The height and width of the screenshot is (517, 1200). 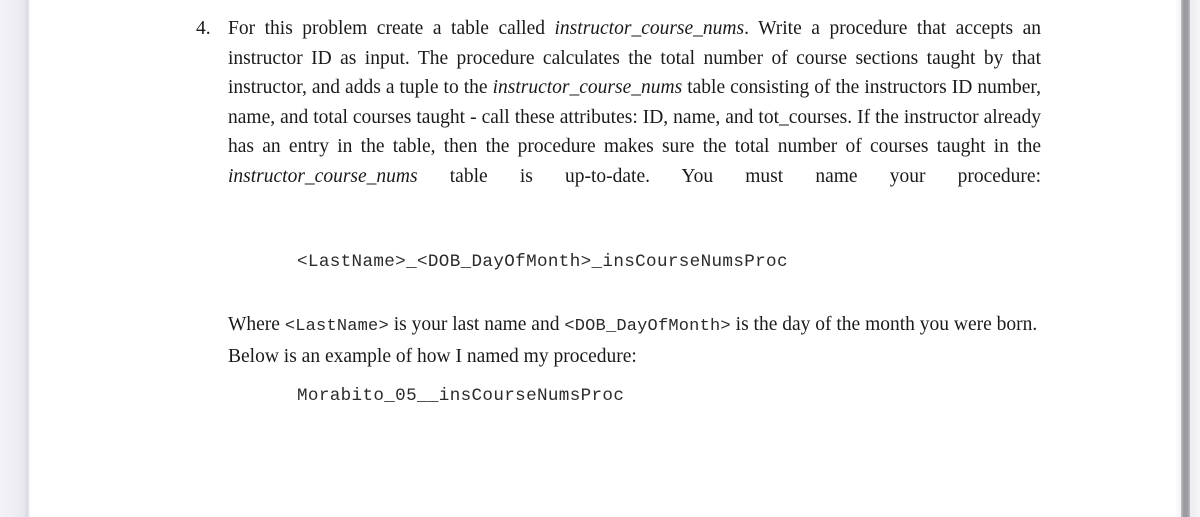 I want to click on vertical-scrollbar, so click(x=1186, y=258).